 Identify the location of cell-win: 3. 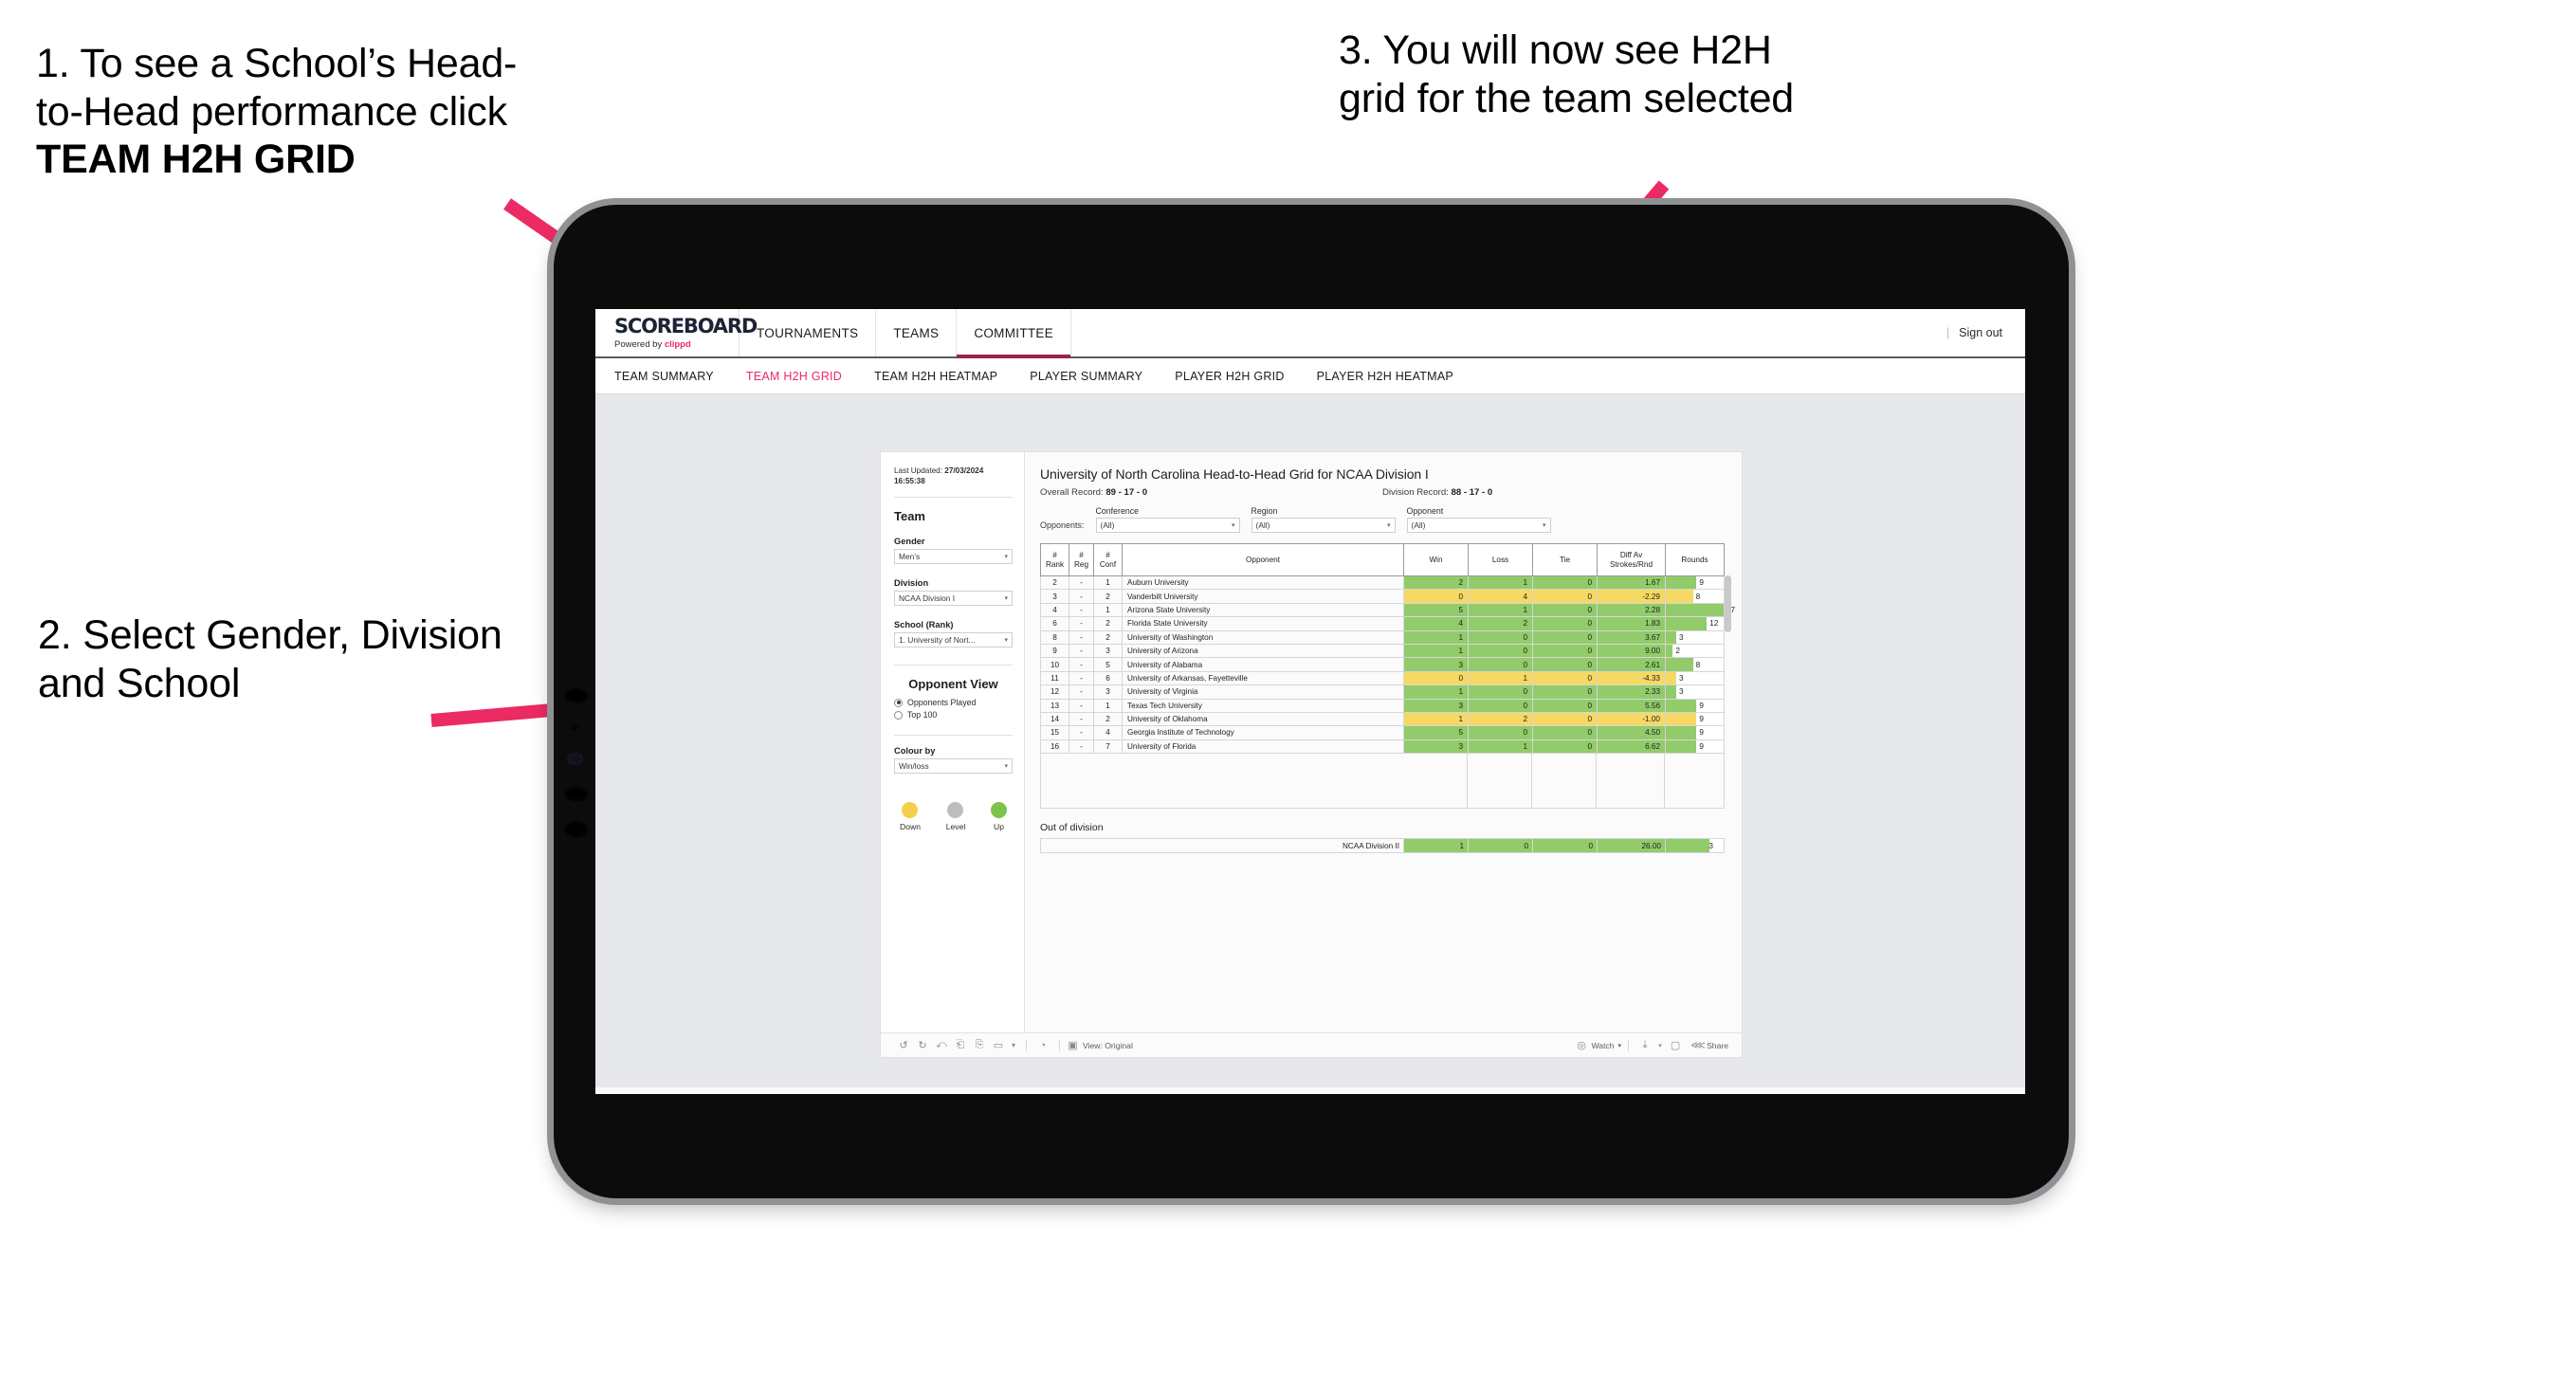
(1436, 747).